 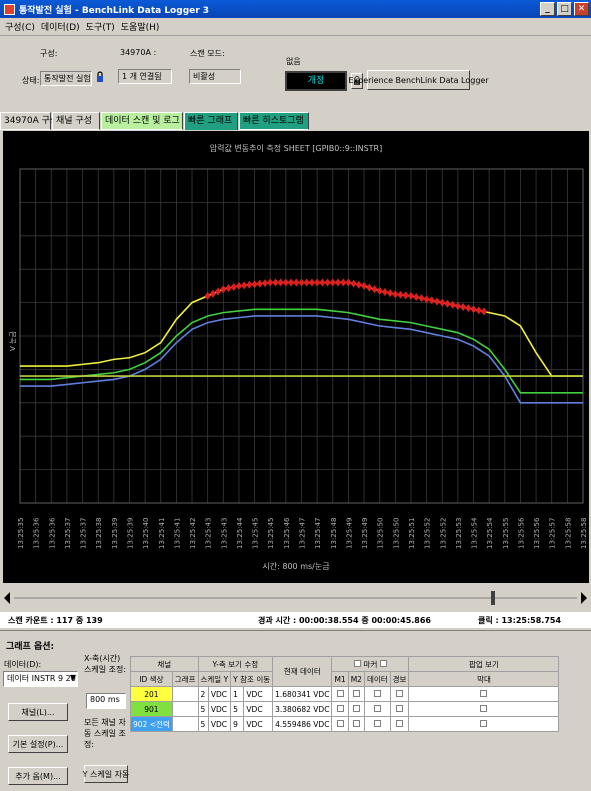 What do you see at coordinates (106, 701) in the screenshot?
I see `xaxis-scale-input: 800 ms` at bounding box center [106, 701].